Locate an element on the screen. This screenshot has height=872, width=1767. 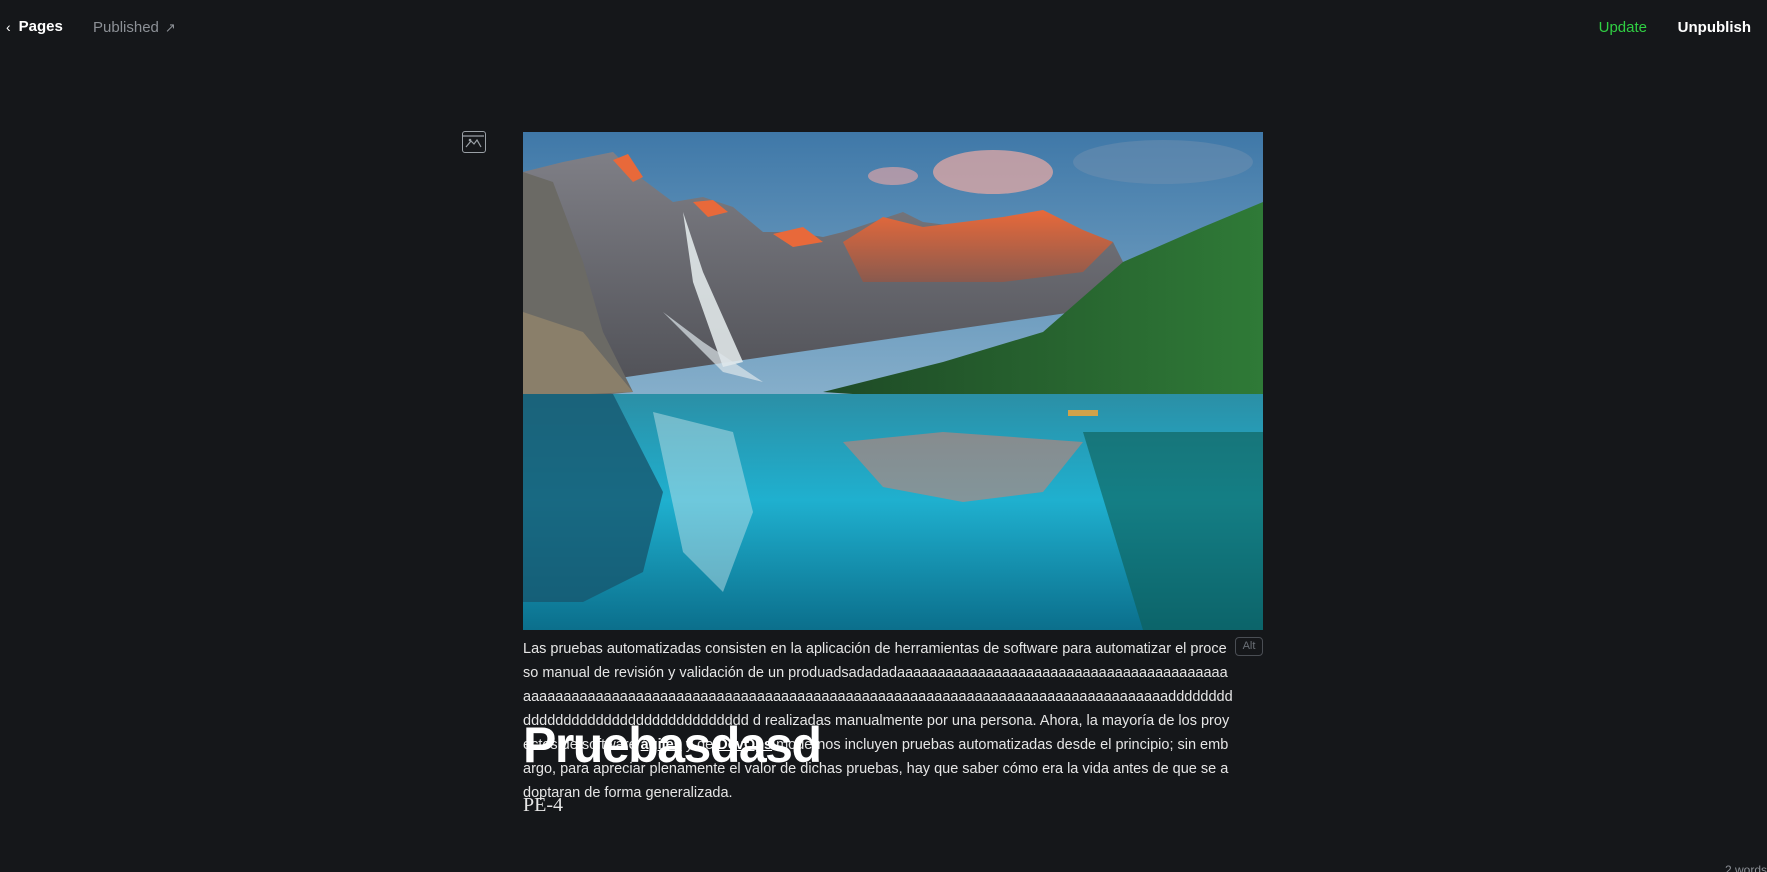
published-label: Published is located at coordinates (126, 27).